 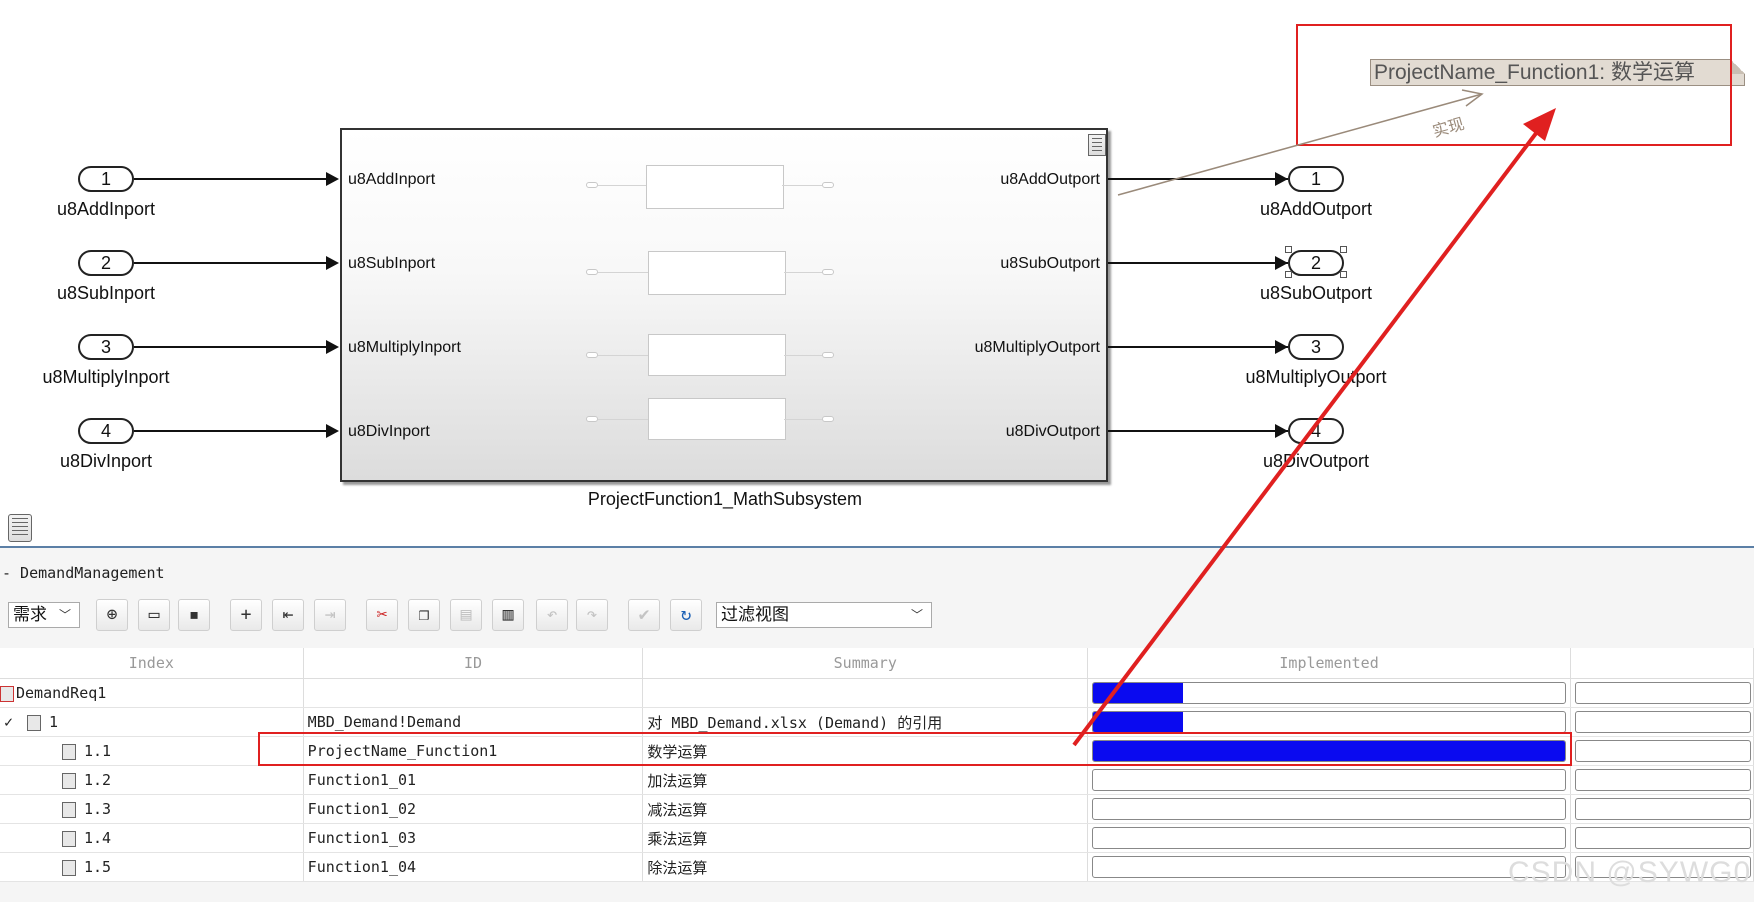 What do you see at coordinates (382, 615) in the screenshot?
I see `cut-icon: ✂` at bounding box center [382, 615].